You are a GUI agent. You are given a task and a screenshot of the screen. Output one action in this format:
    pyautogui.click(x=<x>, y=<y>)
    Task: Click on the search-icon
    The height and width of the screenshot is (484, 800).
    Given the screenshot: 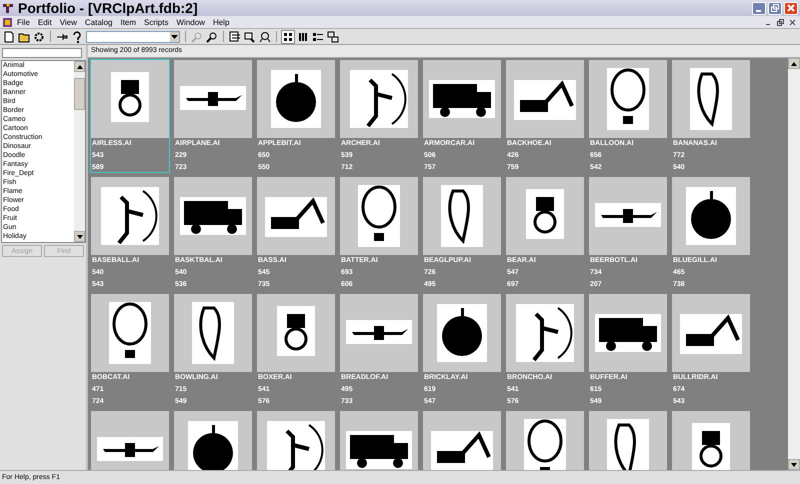 What is the action you would take?
    pyautogui.click(x=212, y=36)
    